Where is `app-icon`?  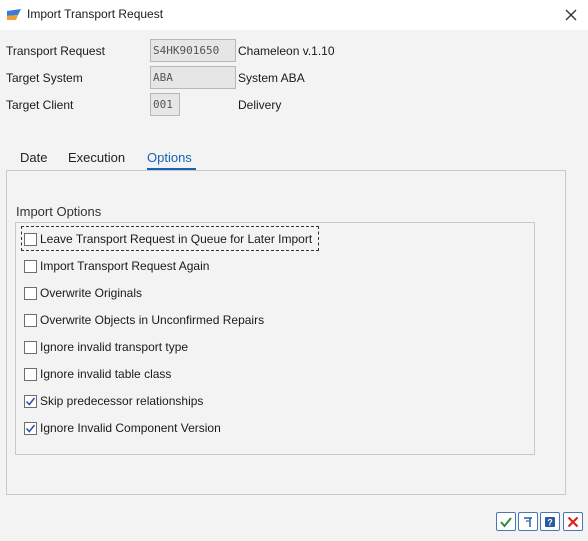 app-icon is located at coordinates (14, 14).